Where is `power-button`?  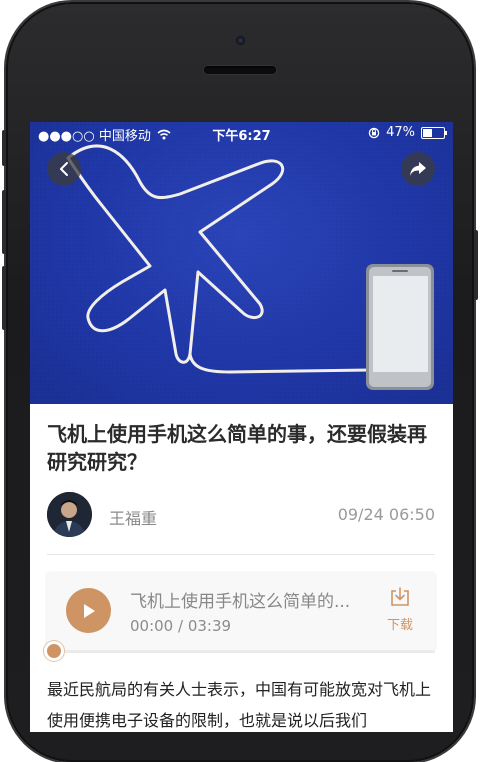
power-button is located at coordinates (476, 265).